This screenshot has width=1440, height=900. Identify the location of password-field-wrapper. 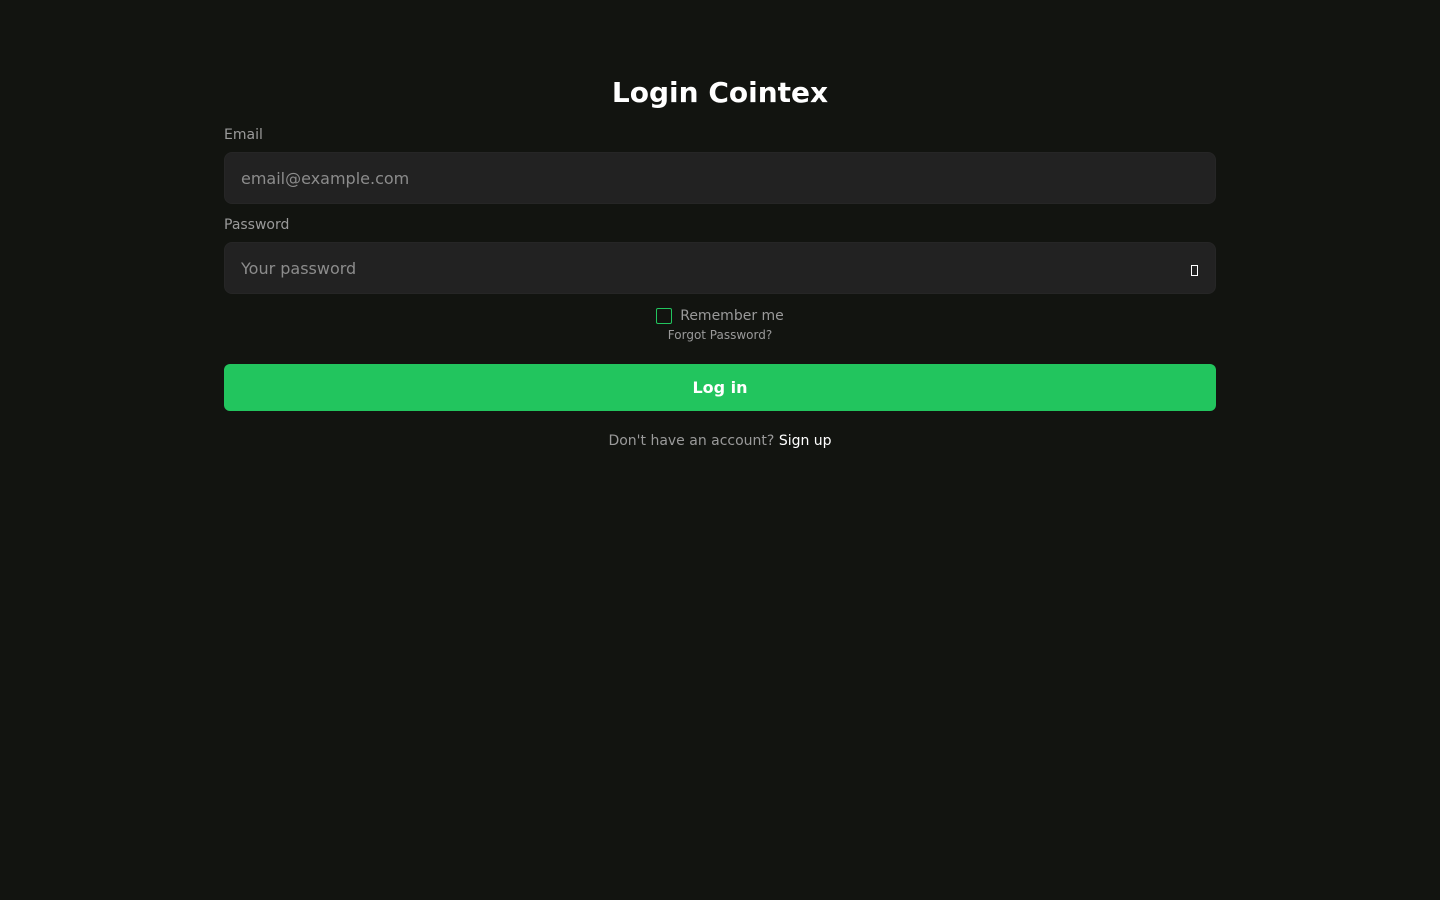
(720, 268).